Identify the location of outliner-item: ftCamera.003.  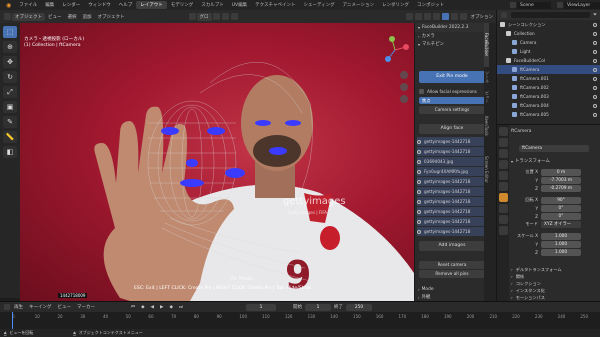
(548, 96).